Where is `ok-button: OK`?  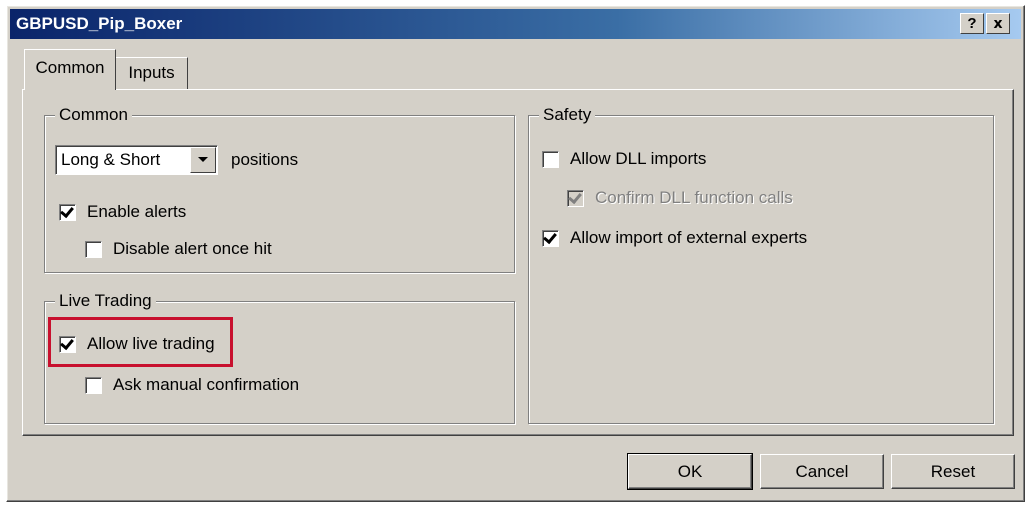
ok-button: OK is located at coordinates (690, 471).